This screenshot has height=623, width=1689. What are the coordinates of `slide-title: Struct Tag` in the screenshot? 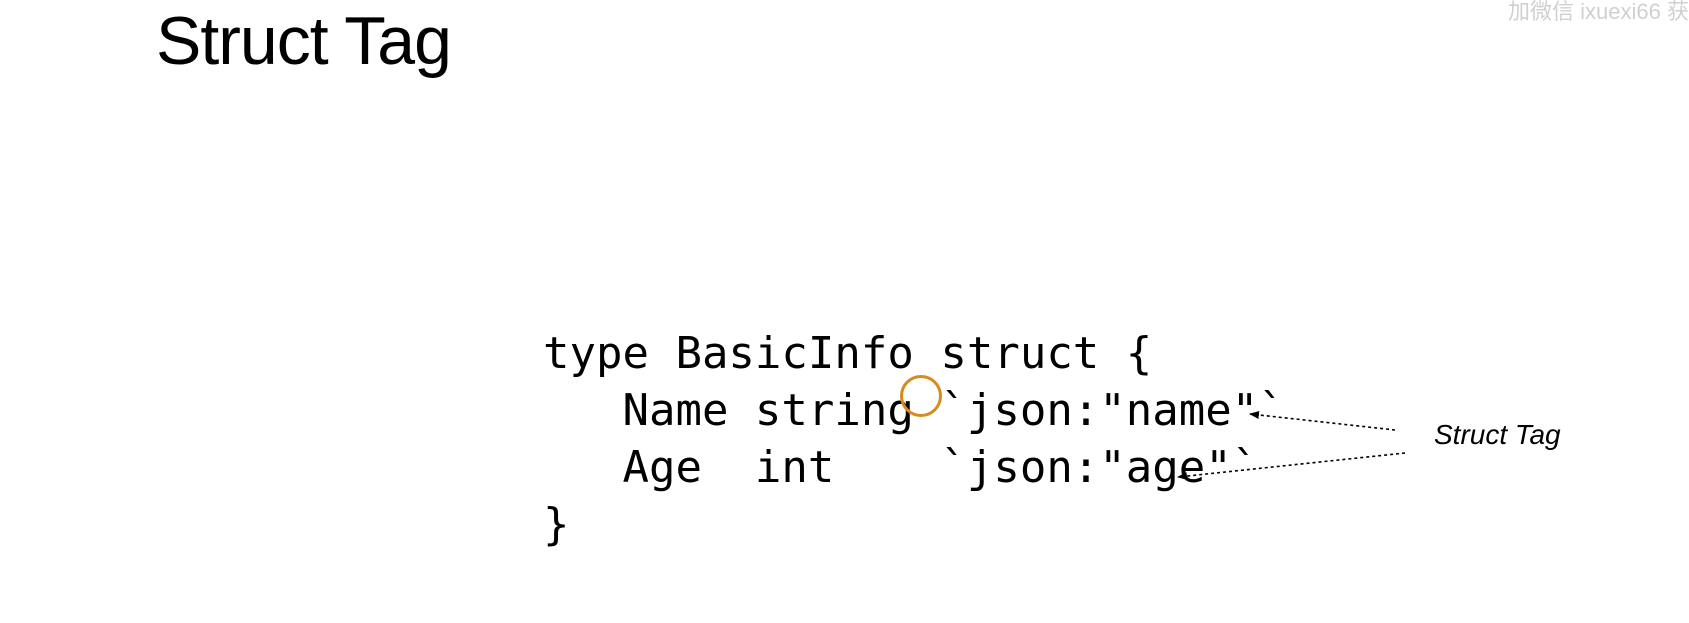 It's located at (304, 41).